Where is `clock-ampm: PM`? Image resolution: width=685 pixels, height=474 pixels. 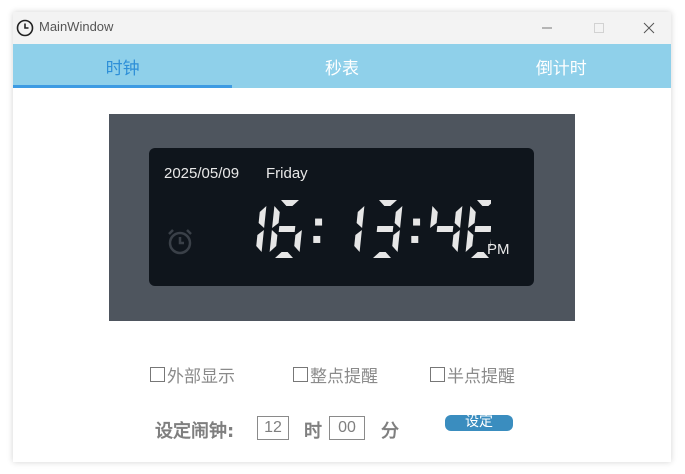
clock-ampm: PM is located at coordinates (498, 249).